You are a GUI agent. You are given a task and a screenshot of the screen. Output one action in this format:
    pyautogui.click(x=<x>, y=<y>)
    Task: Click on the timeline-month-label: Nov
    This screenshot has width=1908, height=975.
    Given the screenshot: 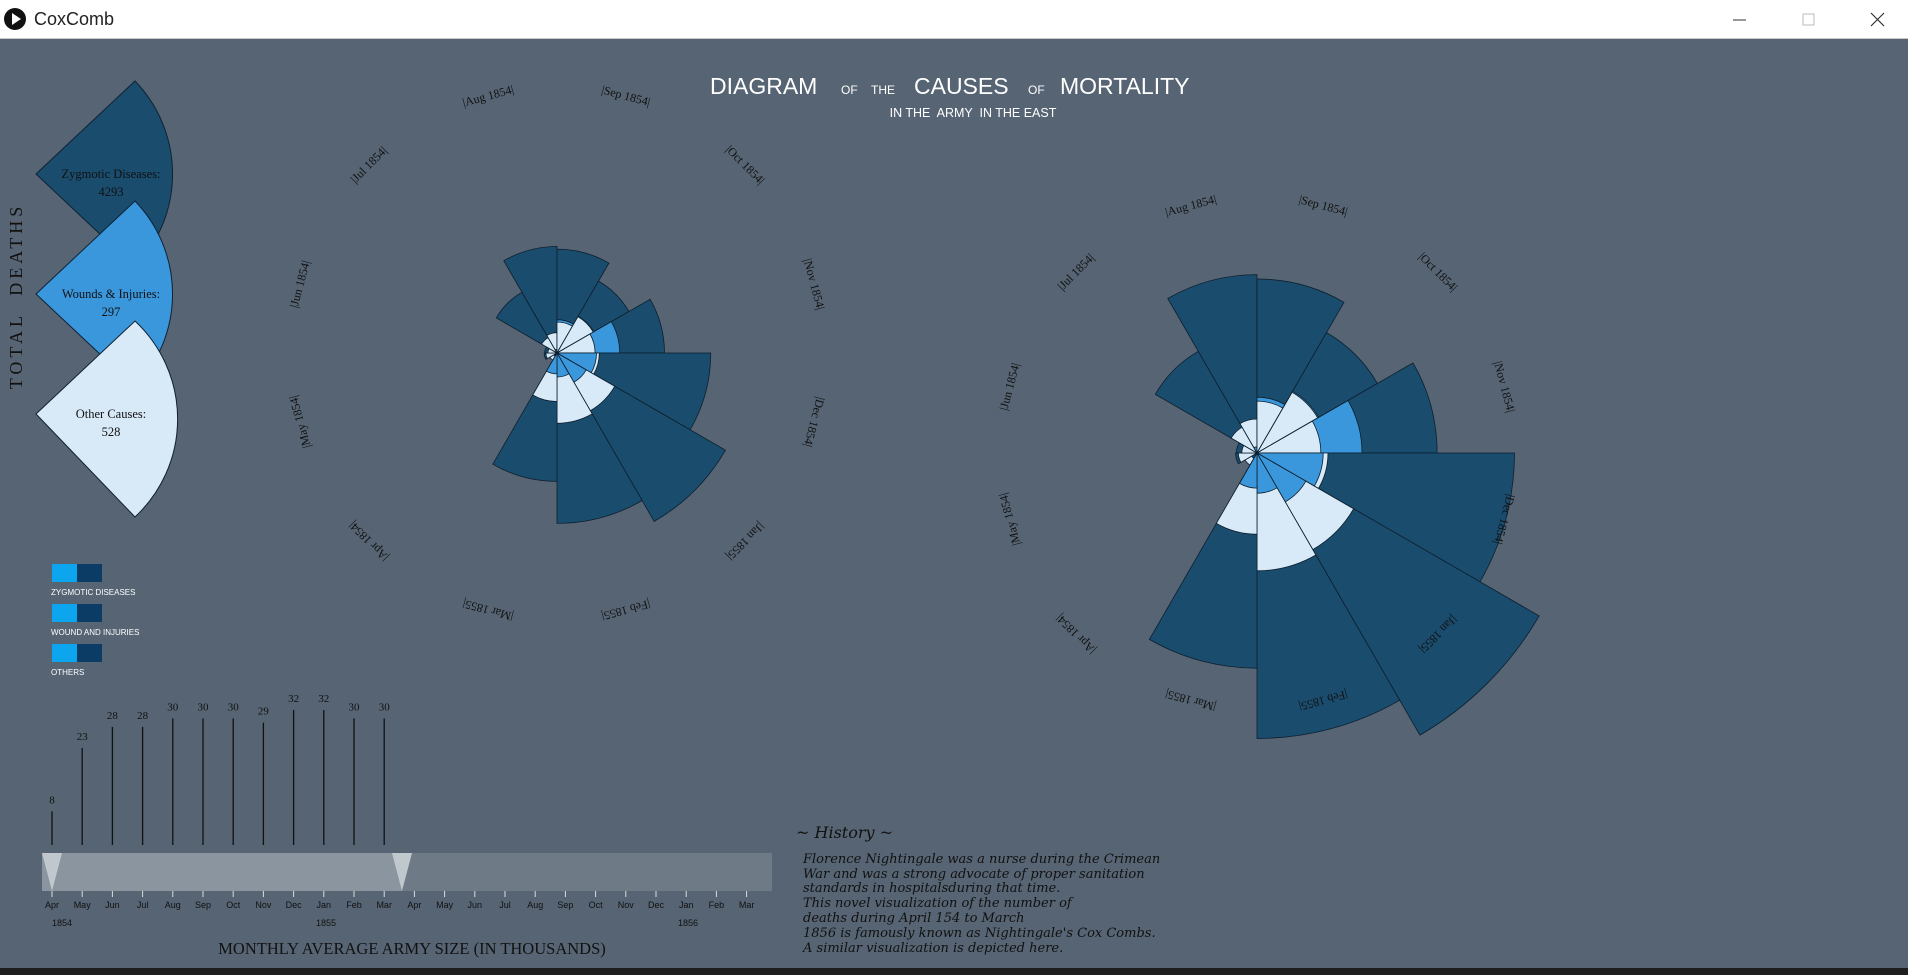 What is the action you would take?
    pyautogui.click(x=626, y=905)
    